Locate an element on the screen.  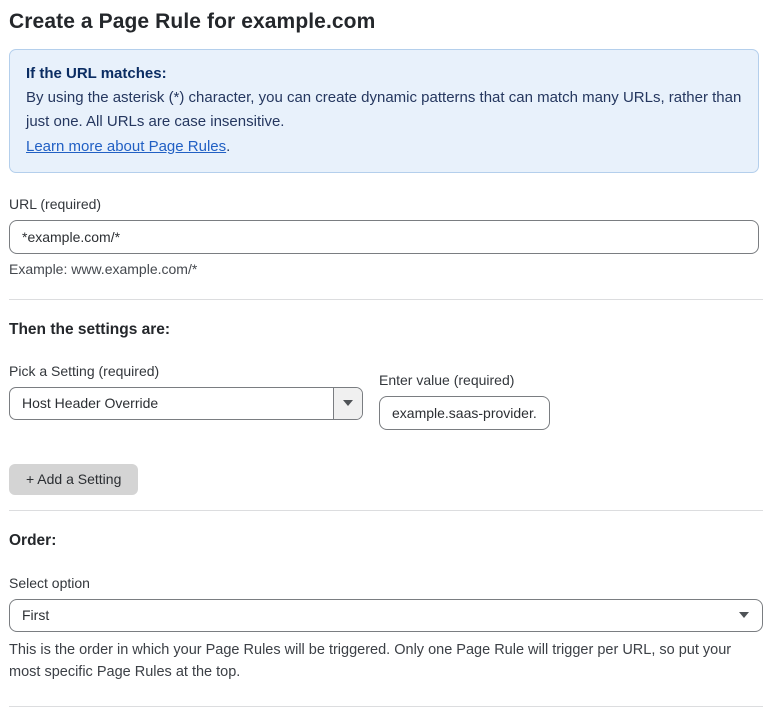
page-title: Create a Page Rule for example.com is located at coordinates (192, 21).